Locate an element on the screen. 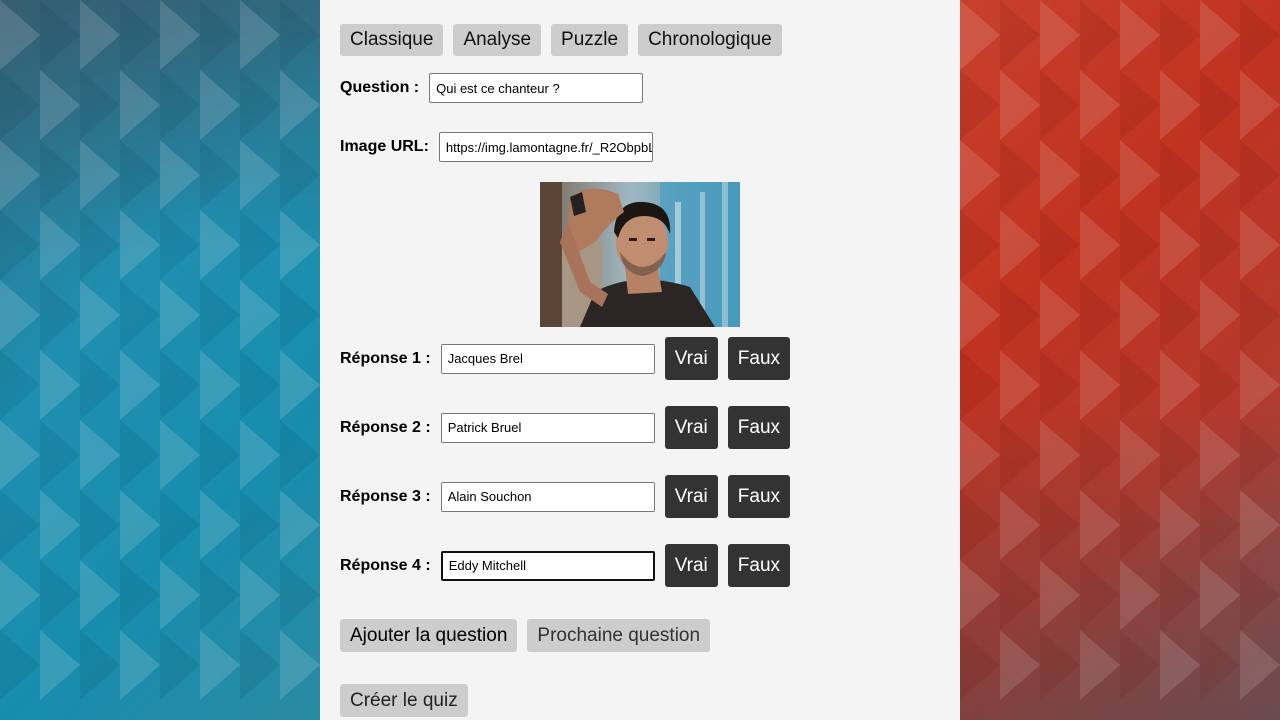 The height and width of the screenshot is (720, 1280). answer-2-false-button: Faux is located at coordinates (759, 427).